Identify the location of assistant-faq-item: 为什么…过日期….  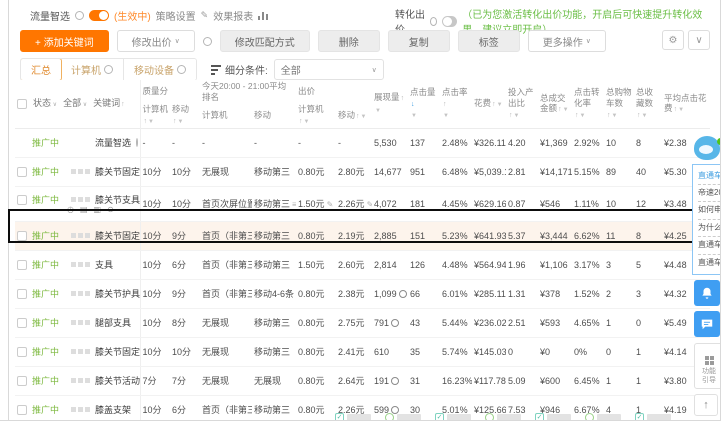
(709, 229).